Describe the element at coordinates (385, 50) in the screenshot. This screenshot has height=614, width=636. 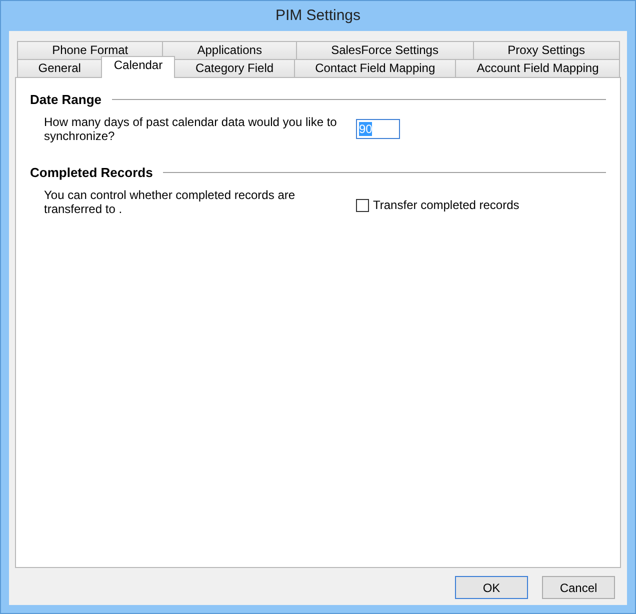
I see `tab: SalesForce Settings` at that location.